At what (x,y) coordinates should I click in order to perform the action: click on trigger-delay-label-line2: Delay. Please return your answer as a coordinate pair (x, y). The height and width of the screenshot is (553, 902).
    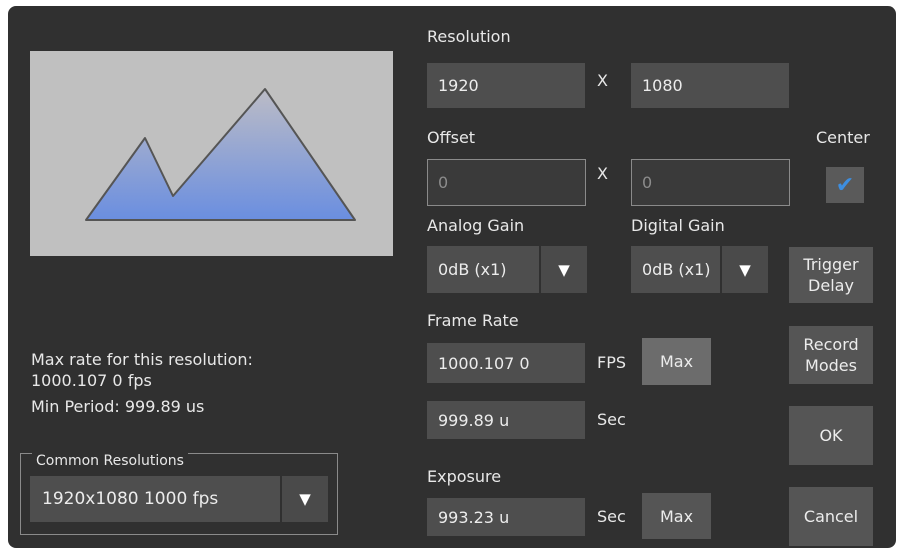
    Looking at the image, I should click on (831, 285).